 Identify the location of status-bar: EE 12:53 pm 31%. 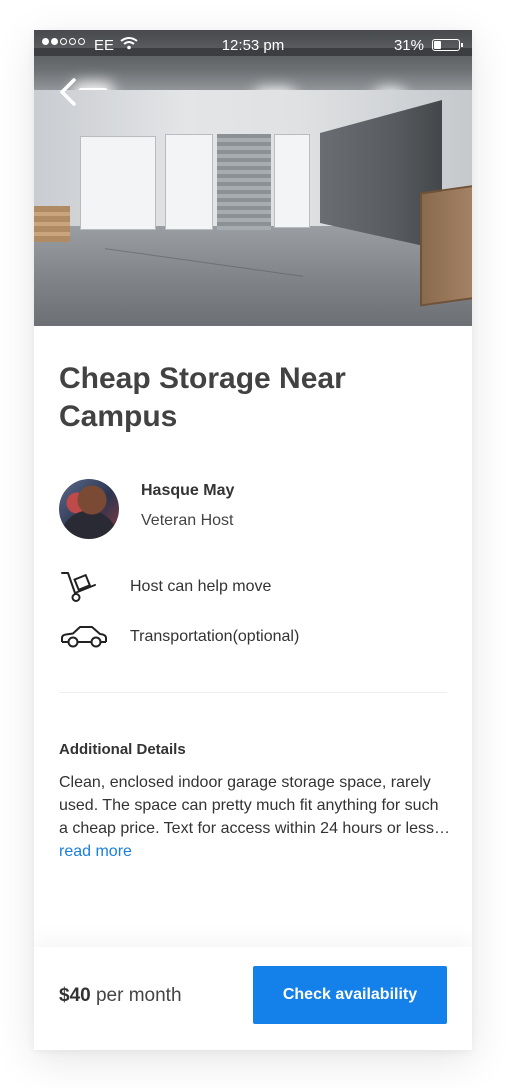
(253, 45).